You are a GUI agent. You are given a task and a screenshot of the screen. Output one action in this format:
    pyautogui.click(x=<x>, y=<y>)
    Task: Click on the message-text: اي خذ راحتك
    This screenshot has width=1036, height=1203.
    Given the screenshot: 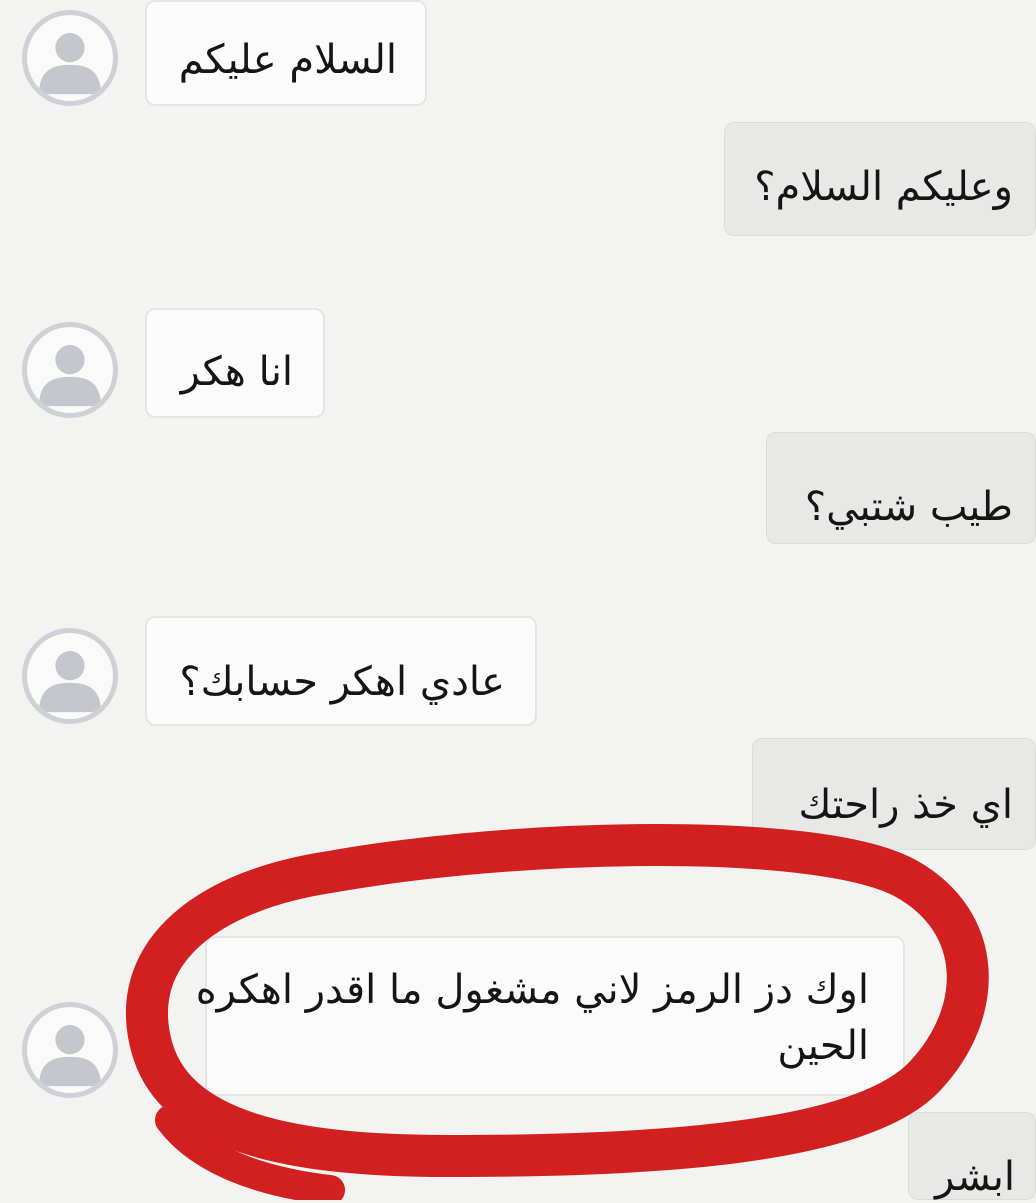 What is the action you would take?
    pyautogui.click(x=905, y=805)
    